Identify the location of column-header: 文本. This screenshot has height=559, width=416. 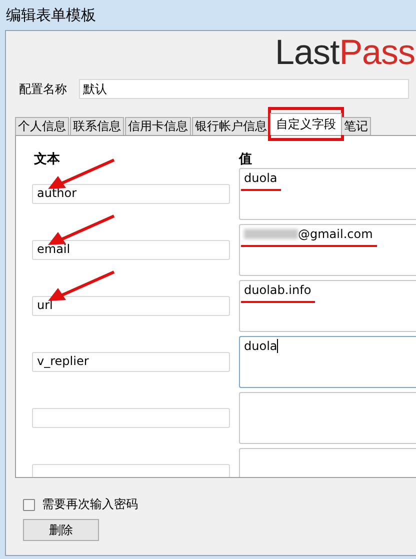
(47, 159).